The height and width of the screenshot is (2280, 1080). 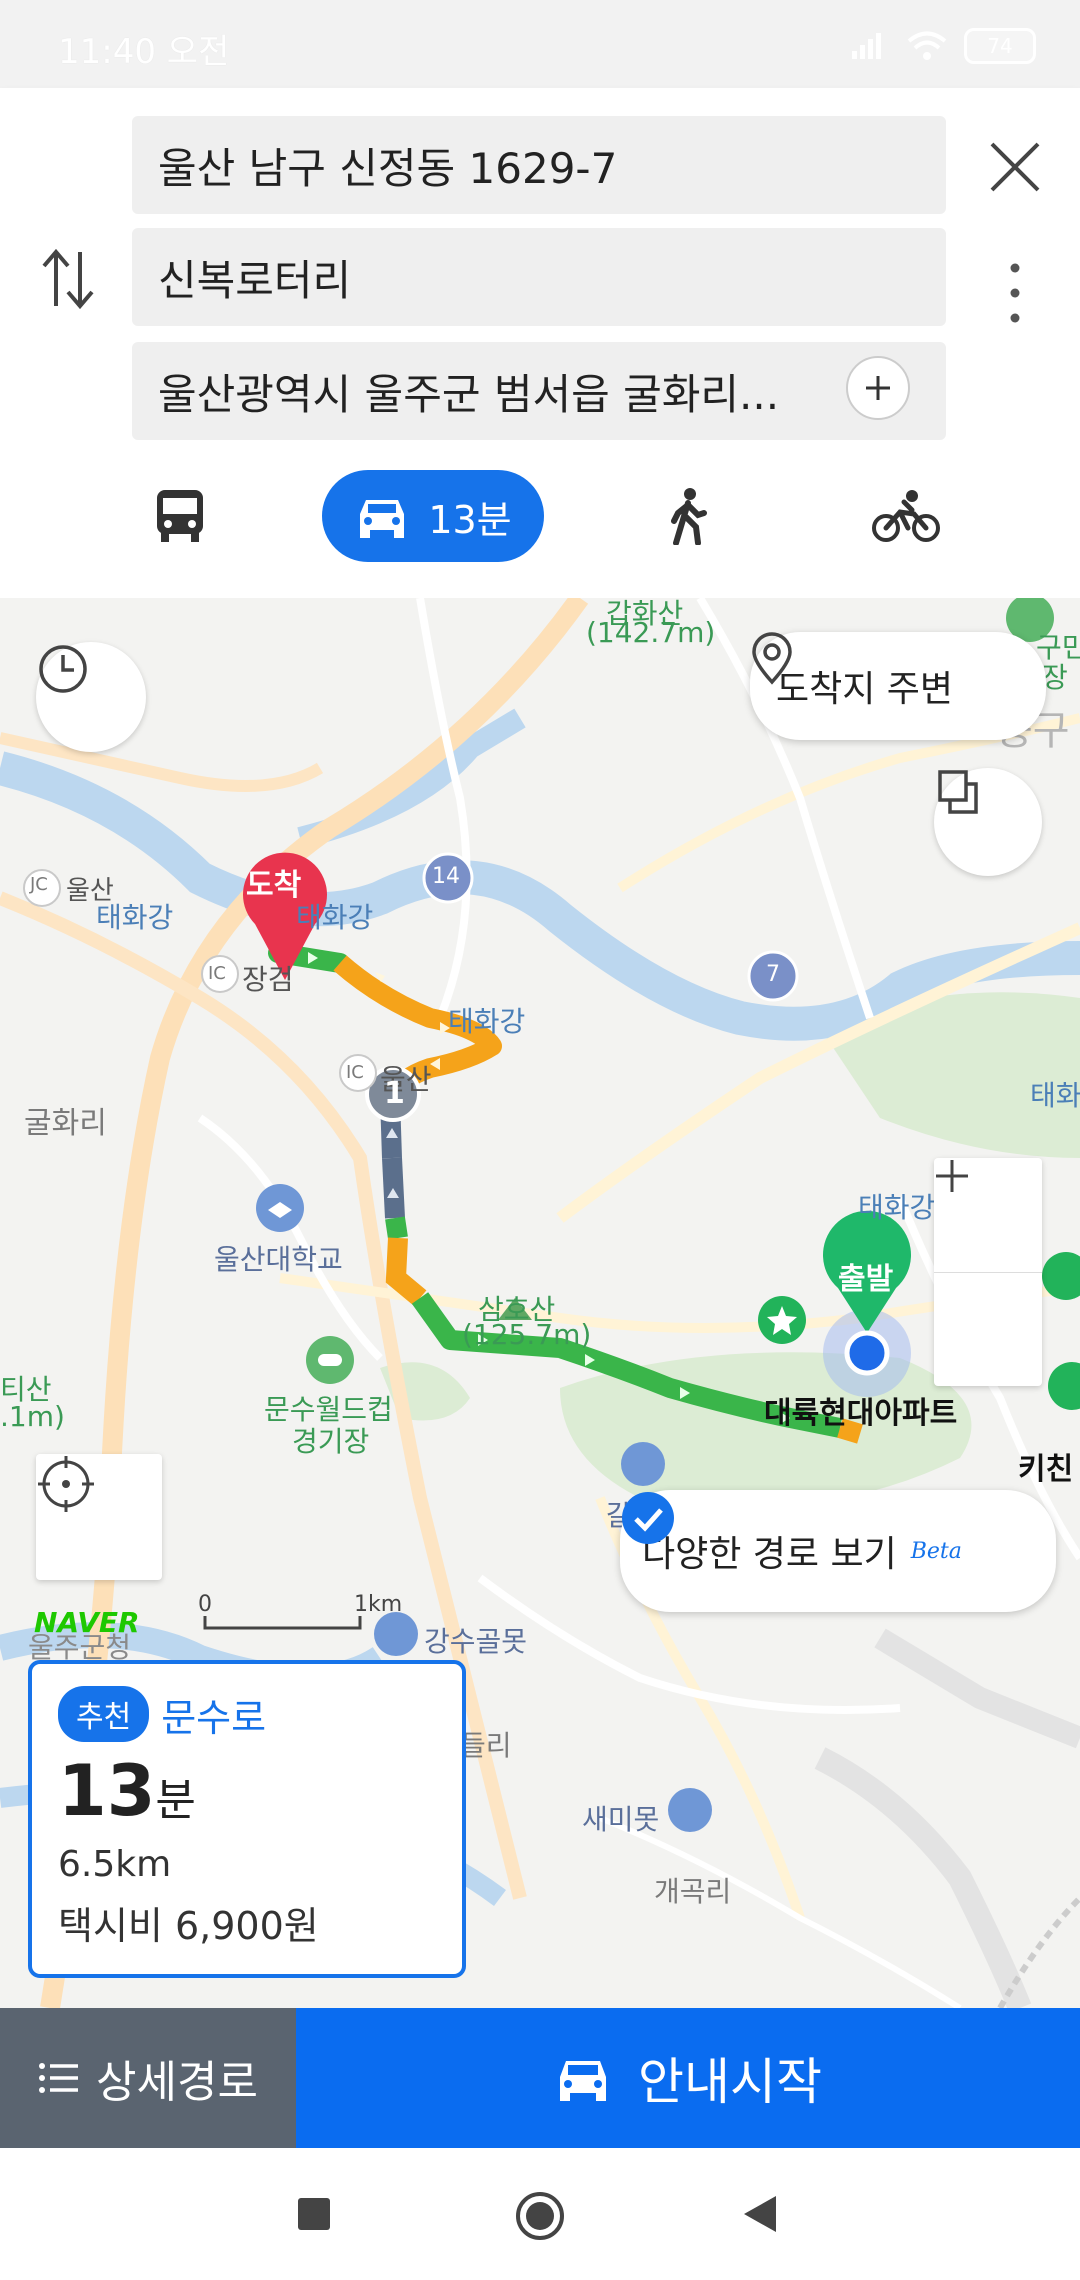 I want to click on add-waypoint-button, so click(x=878, y=388).